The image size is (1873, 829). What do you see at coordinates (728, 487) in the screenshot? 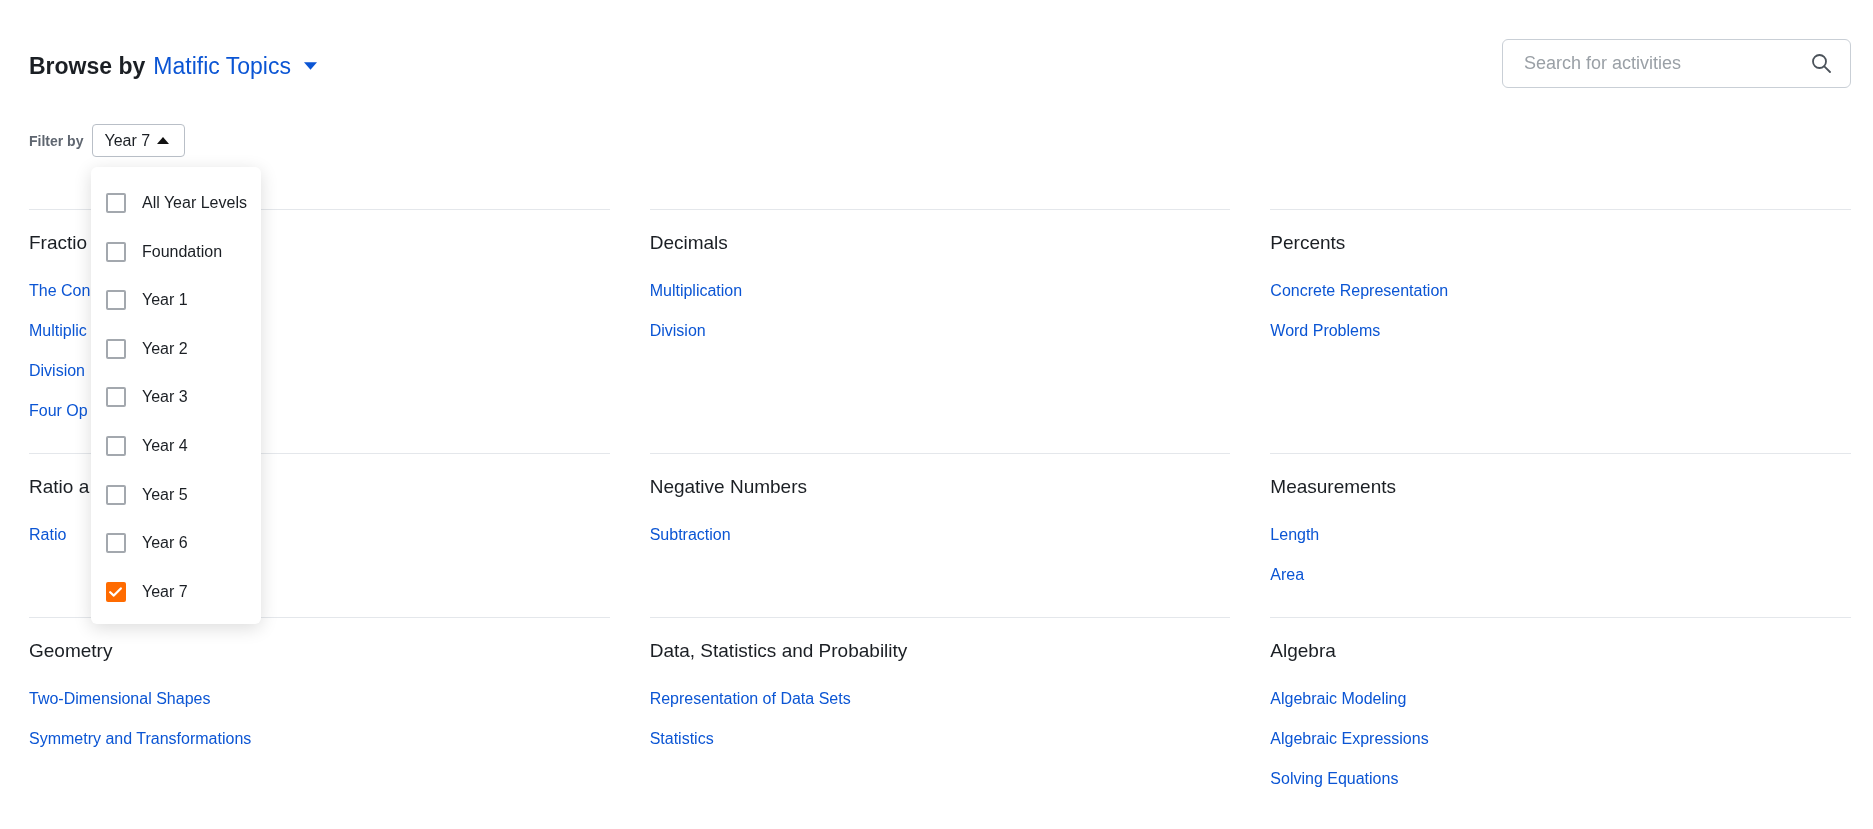
I see `topic-heading: Negative Numbers` at bounding box center [728, 487].